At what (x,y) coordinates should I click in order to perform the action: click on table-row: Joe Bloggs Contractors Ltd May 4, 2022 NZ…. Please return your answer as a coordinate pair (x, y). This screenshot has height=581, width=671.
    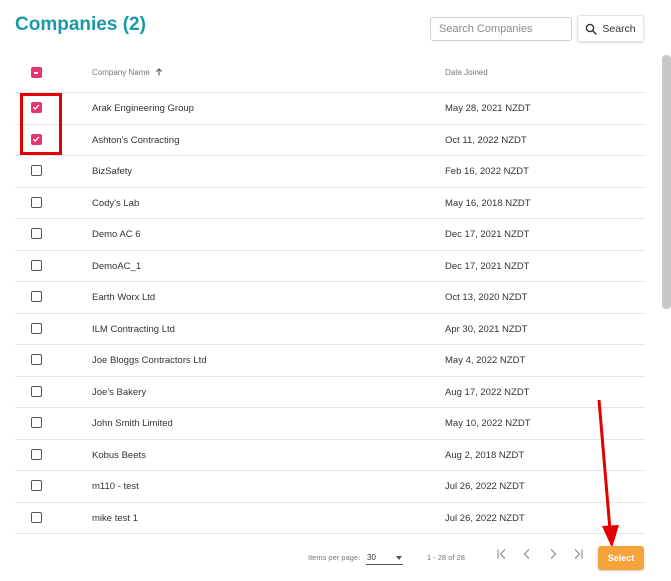
    Looking at the image, I should click on (330, 361).